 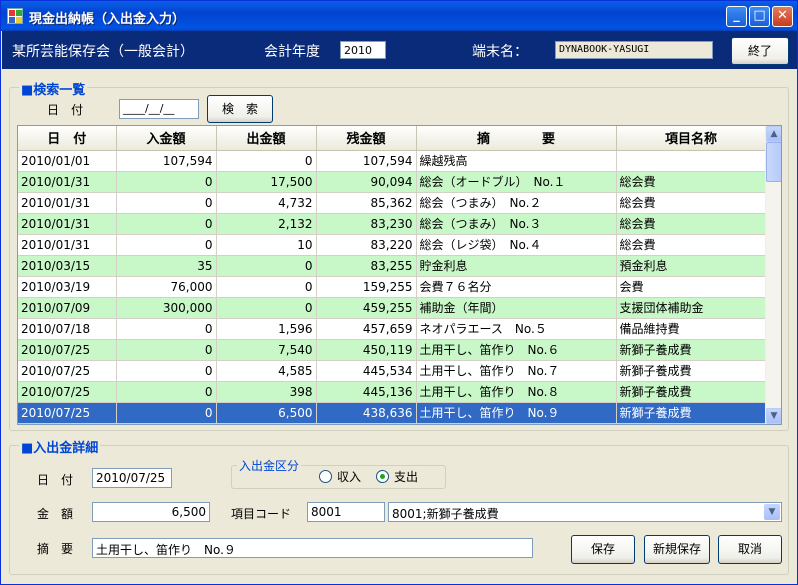 I want to click on column-header: 日 付, so click(x=67, y=138).